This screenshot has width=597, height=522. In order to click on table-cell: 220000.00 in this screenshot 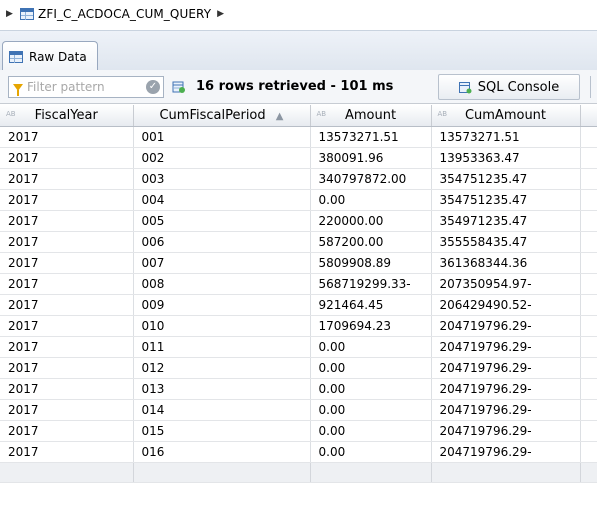, I will do `click(371, 221)`.